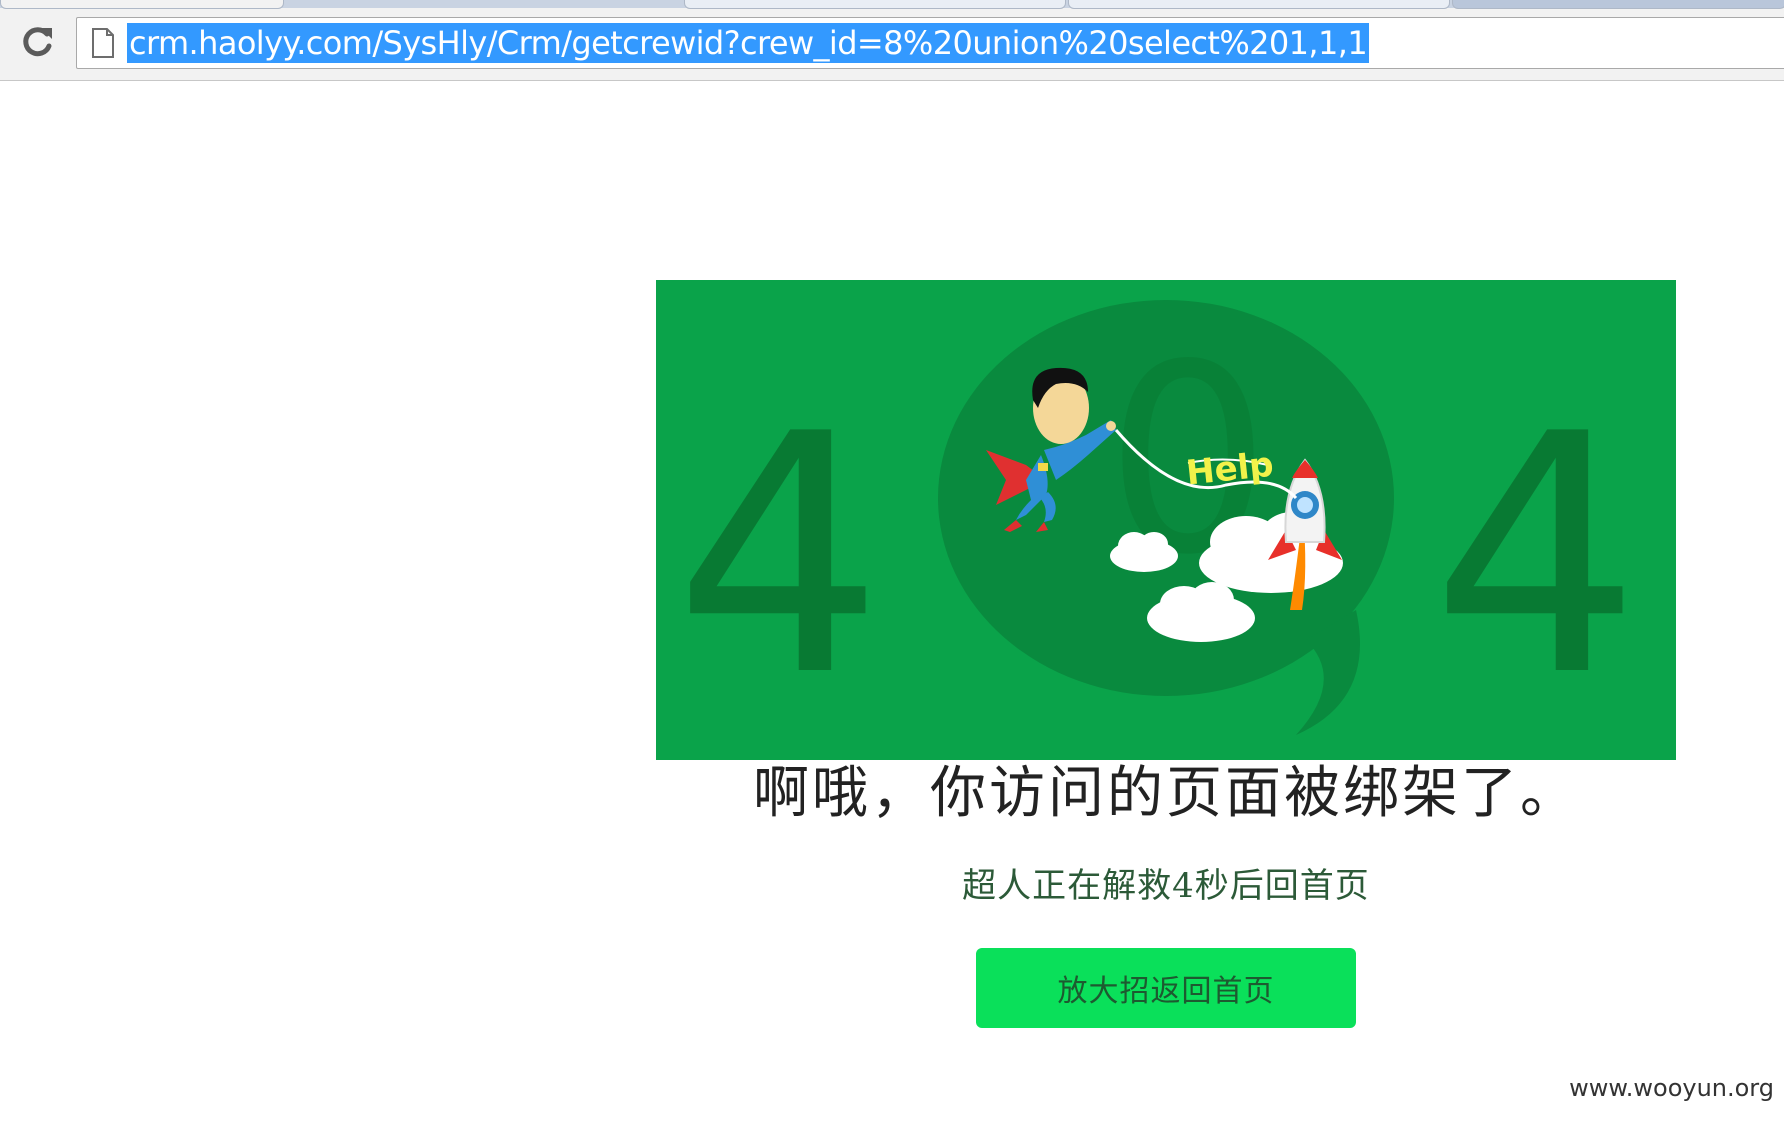 This screenshot has height=1122, width=1784. What do you see at coordinates (1166, 988) in the screenshot?
I see `return-home-button: 放大招返回首页` at bounding box center [1166, 988].